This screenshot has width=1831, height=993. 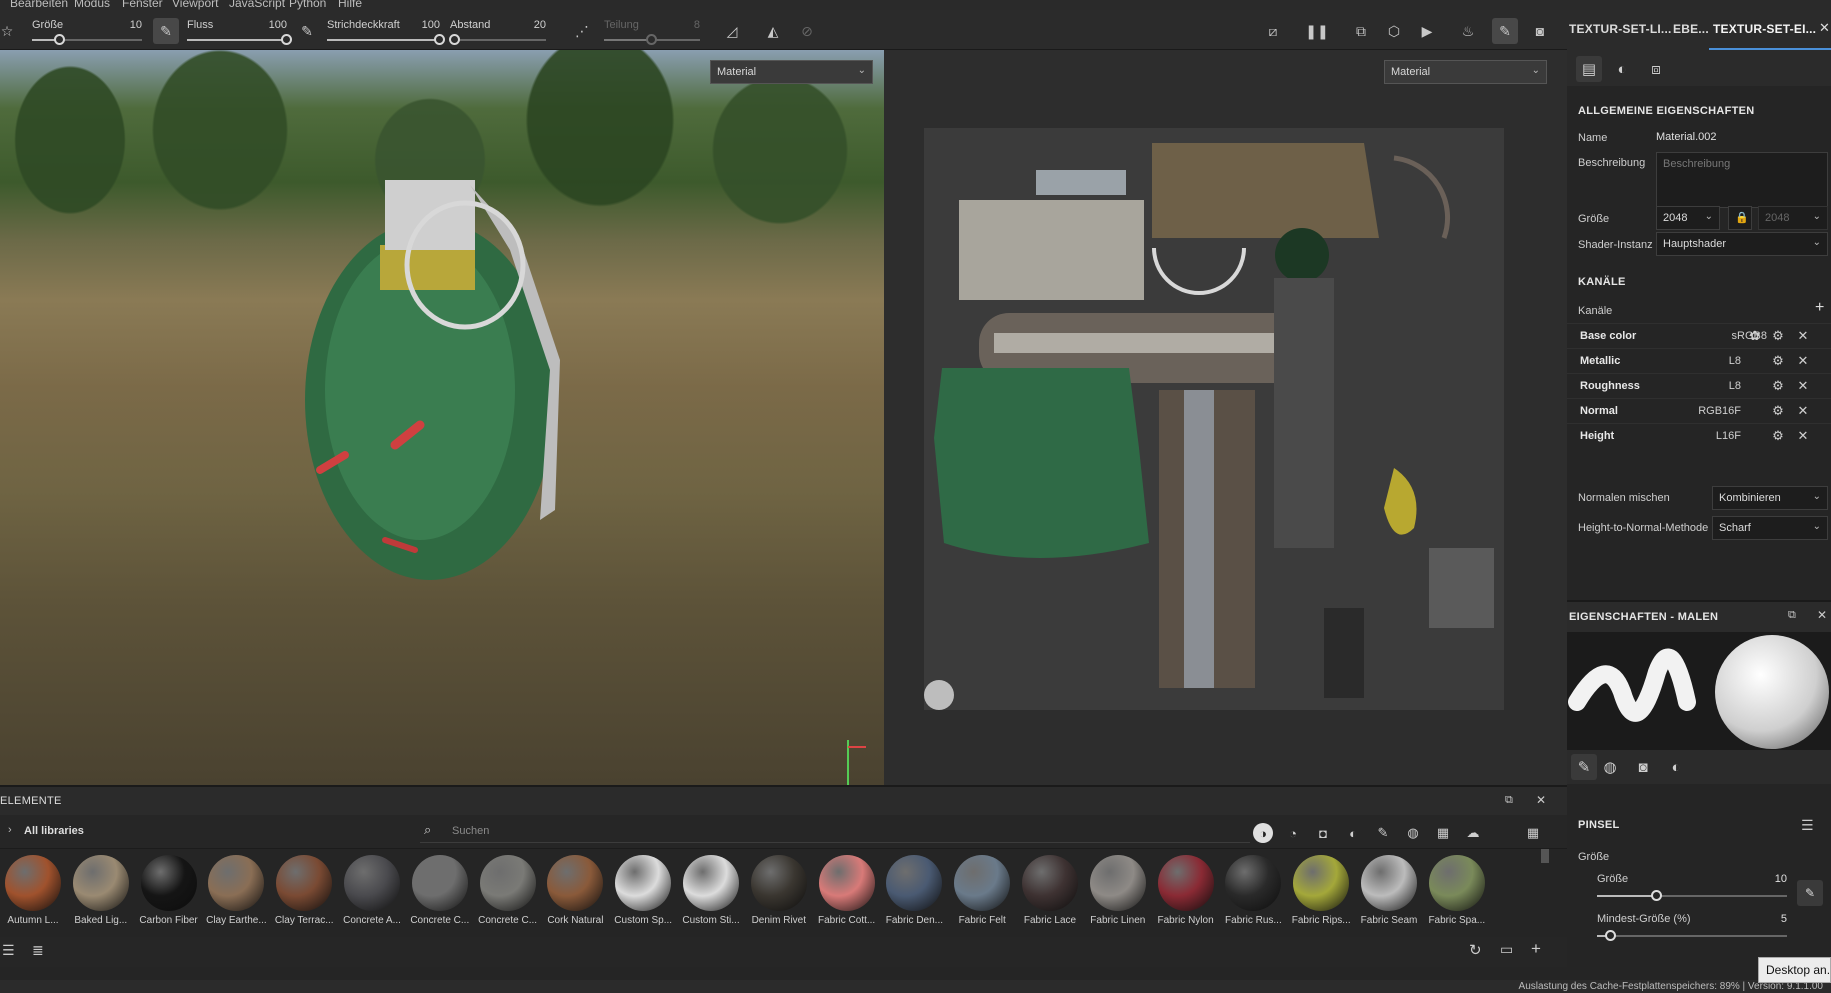 I want to click on size-slider-knob, so click(x=59, y=39).